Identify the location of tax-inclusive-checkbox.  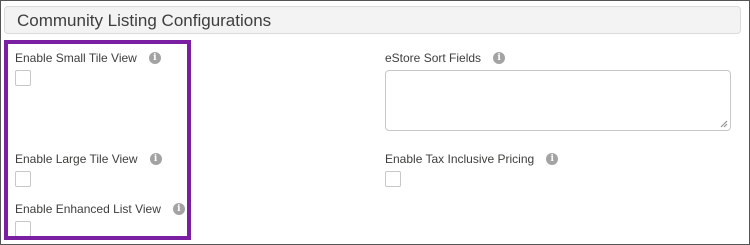
(393, 179).